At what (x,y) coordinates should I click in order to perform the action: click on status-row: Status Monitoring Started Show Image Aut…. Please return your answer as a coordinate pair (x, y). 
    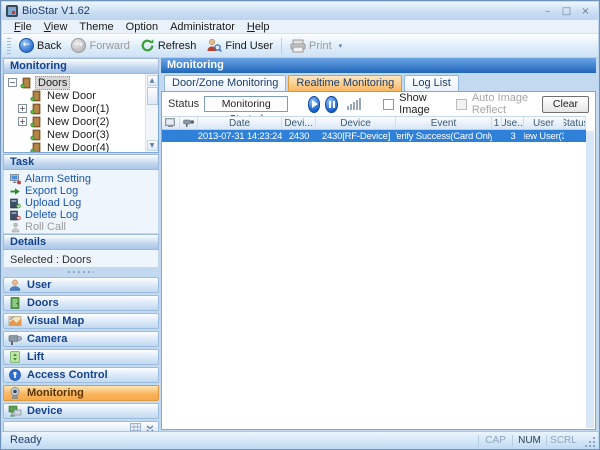
    Looking at the image, I should click on (378, 108).